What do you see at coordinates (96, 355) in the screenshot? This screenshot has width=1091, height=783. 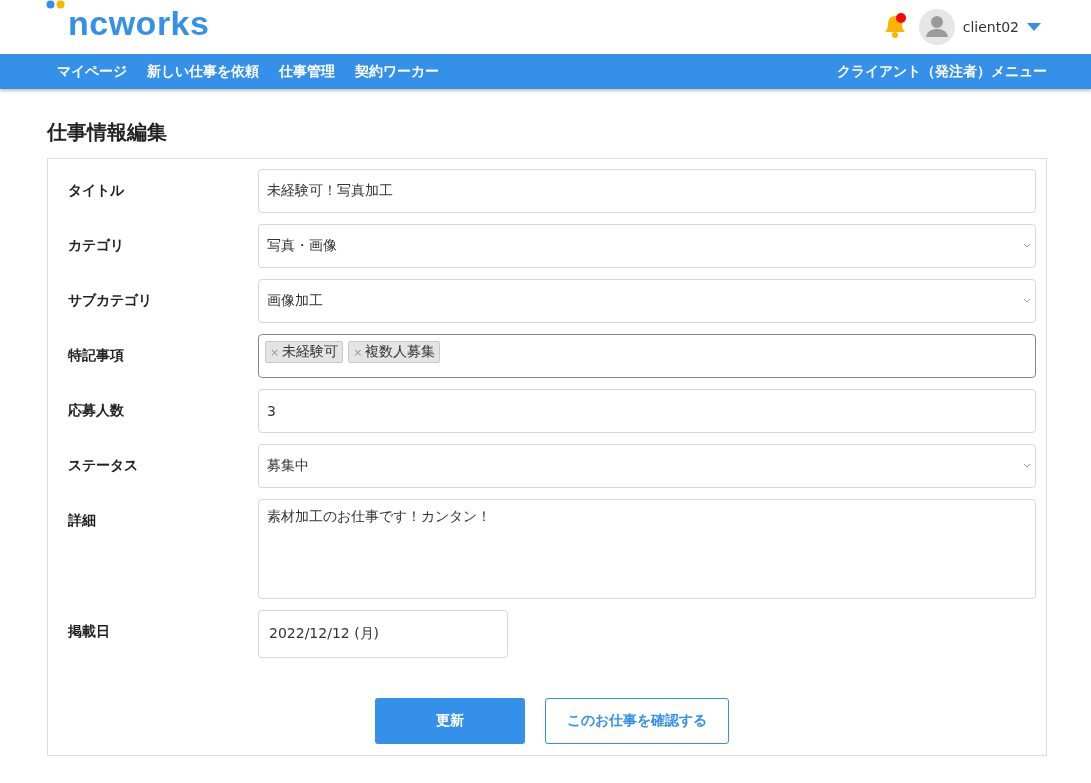 I see `field-label: 特記事項` at bounding box center [96, 355].